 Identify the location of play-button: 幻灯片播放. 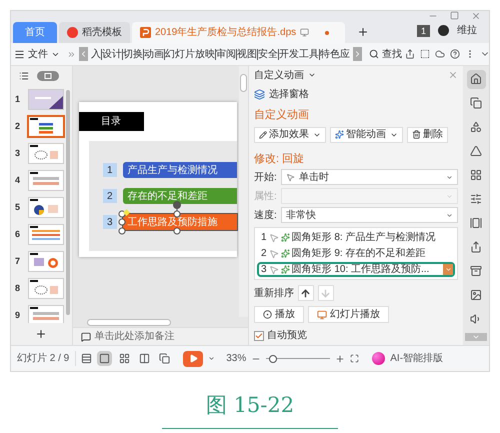
(348, 314).